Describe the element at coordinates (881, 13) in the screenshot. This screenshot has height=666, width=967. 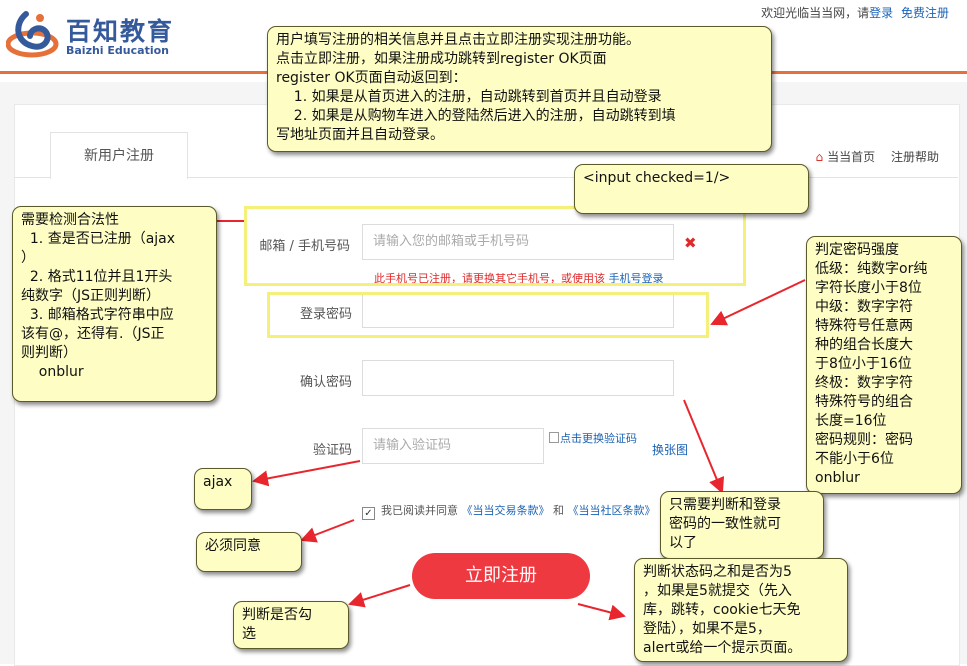
I see `login-link: 登录` at that location.